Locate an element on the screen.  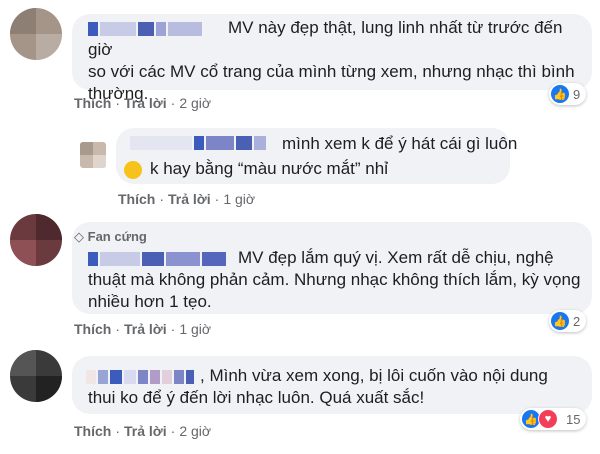
comment-text: k hay bằng “màu nước mắt” nhỉ is located at coordinates (269, 168).